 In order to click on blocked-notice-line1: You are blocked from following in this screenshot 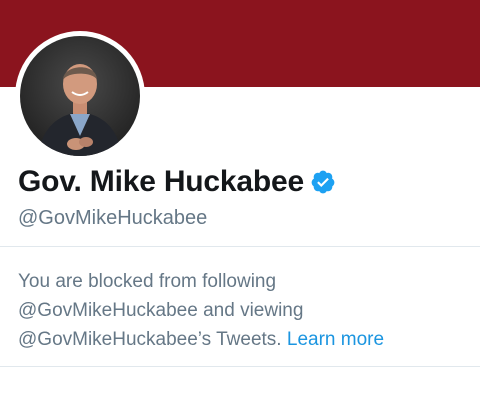, I will do `click(147, 281)`.